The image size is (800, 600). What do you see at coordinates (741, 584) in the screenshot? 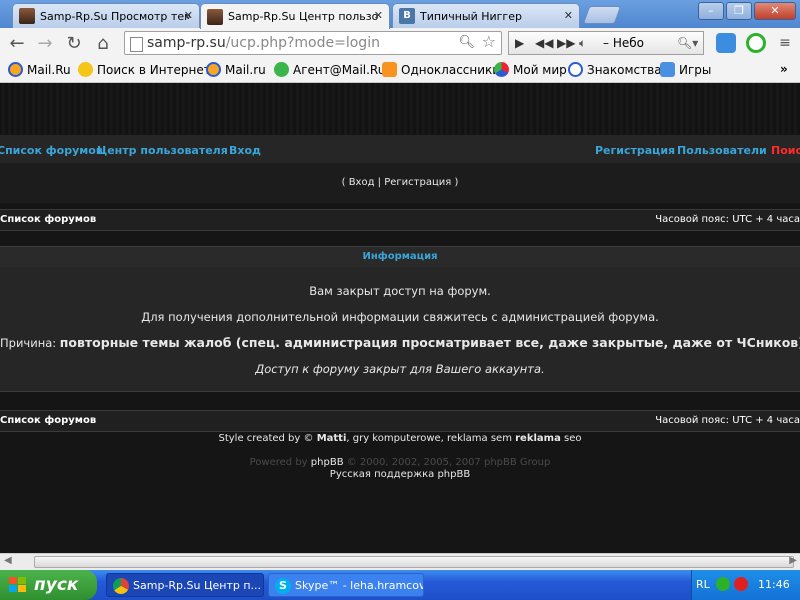
I see `tray-blocked-icon` at bounding box center [741, 584].